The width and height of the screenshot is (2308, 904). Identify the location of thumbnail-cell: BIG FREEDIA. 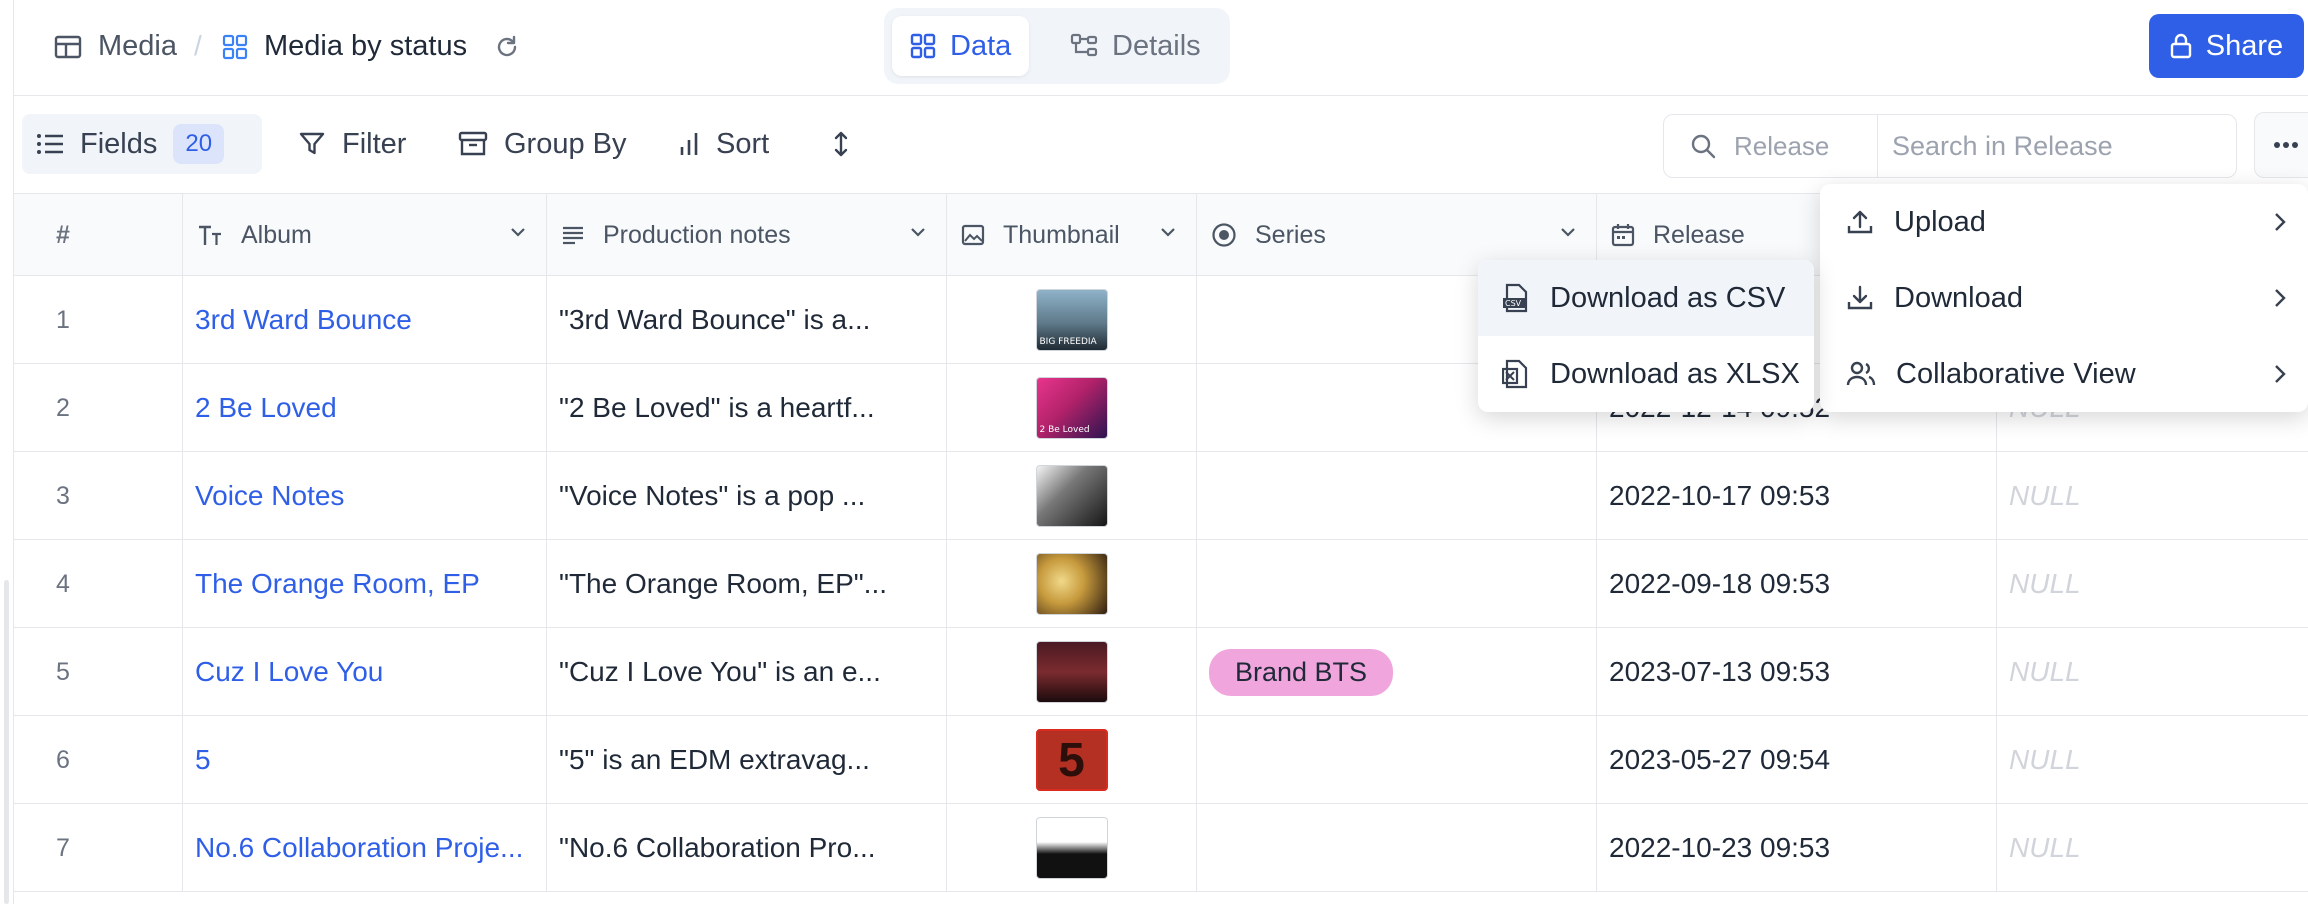
(1072, 320).